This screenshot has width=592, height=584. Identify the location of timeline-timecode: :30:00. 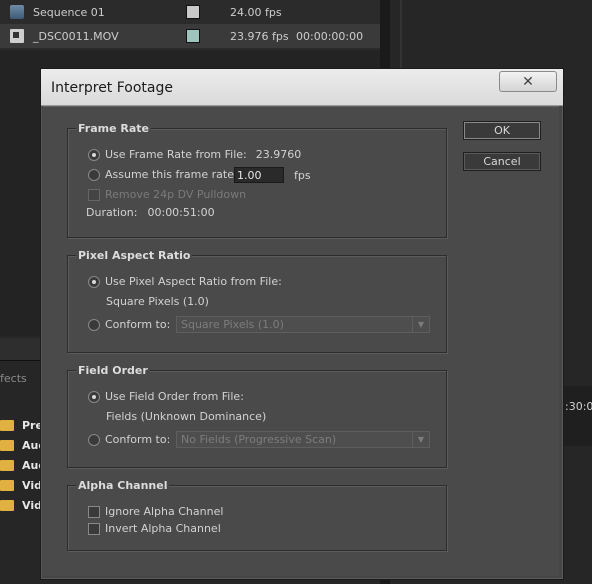
(578, 406).